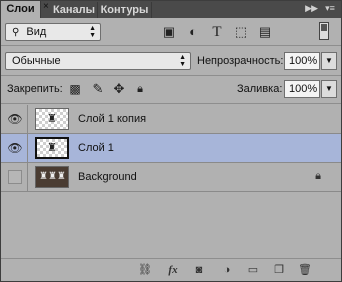  Describe the element at coordinates (217, 32) in the screenshot. I see `type-filter-icon: T` at that location.